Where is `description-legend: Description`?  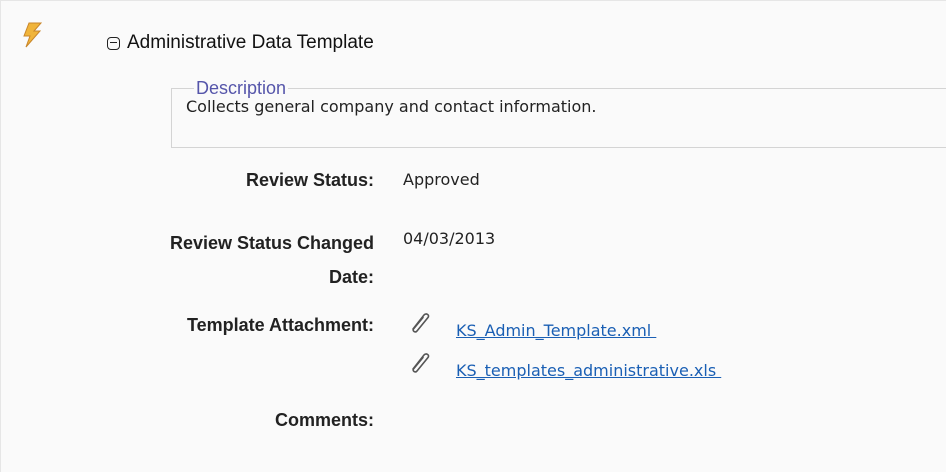 description-legend: Description is located at coordinates (241, 88).